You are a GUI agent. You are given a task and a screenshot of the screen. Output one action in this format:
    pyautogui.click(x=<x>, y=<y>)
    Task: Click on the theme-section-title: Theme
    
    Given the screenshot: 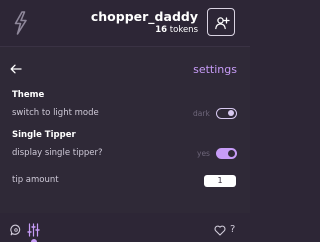 What is the action you would take?
    pyautogui.click(x=28, y=95)
    